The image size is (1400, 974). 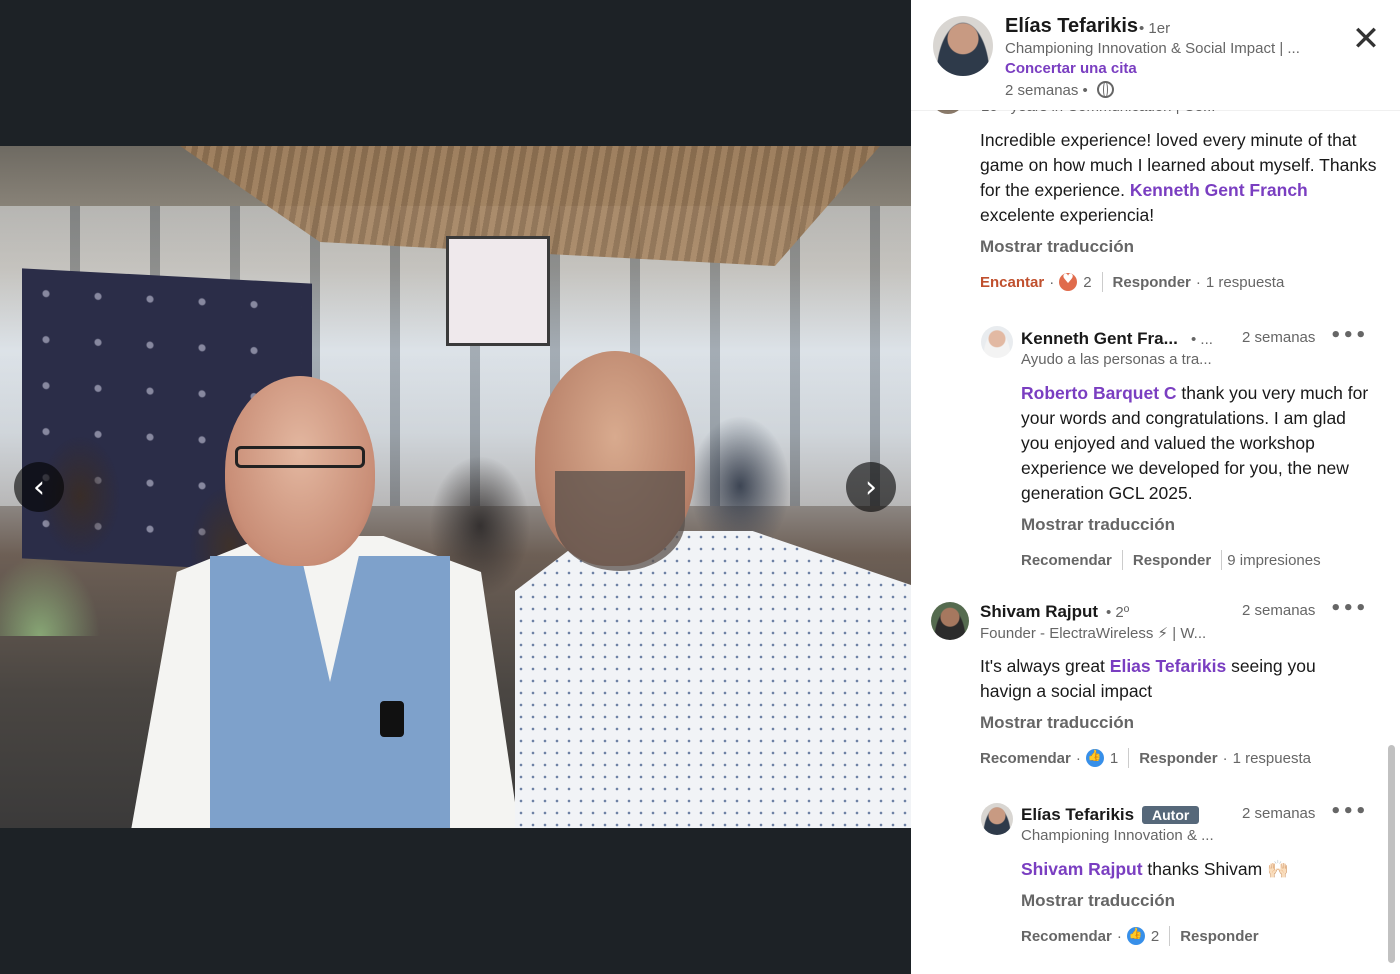 What do you see at coordinates (963, 46) in the screenshot?
I see `author-avatar` at bounding box center [963, 46].